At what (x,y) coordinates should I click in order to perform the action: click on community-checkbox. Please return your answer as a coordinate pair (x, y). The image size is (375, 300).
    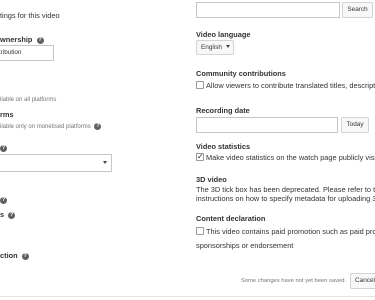
    Looking at the image, I should click on (200, 85).